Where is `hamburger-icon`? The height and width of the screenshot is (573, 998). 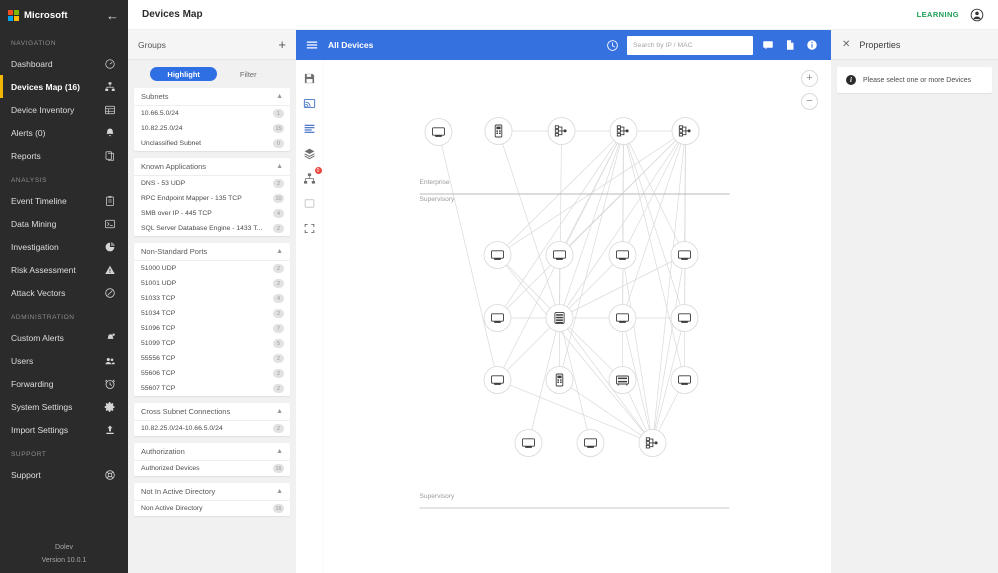 hamburger-icon is located at coordinates (312, 45).